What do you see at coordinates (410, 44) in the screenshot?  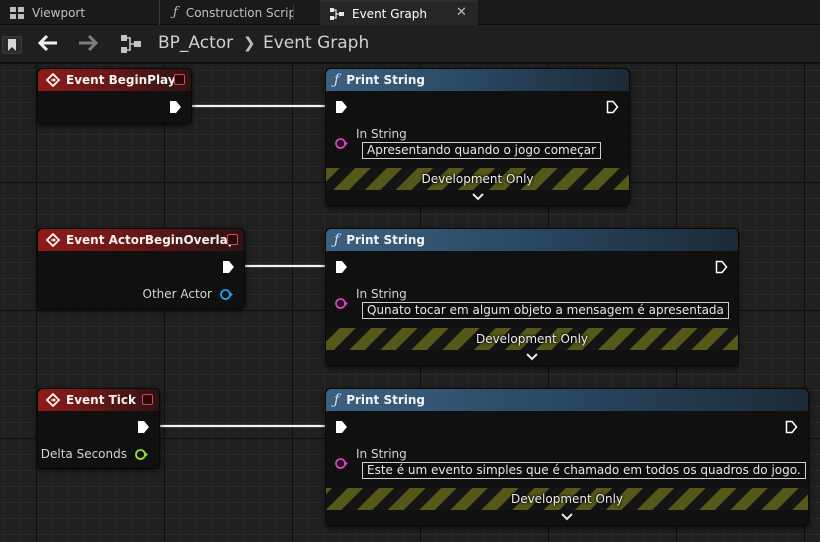 I see `graph-toolbar: BP_Actor ❯ Event Graph` at bounding box center [410, 44].